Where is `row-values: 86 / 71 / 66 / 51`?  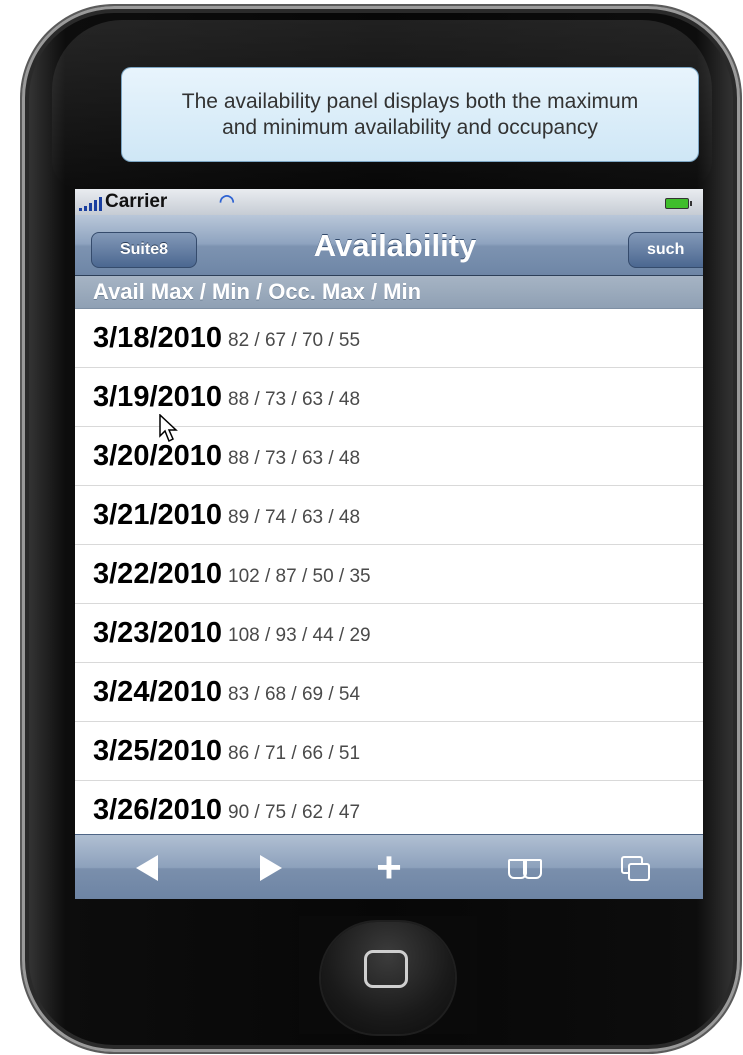 row-values: 86 / 71 / 66 / 51 is located at coordinates (294, 753).